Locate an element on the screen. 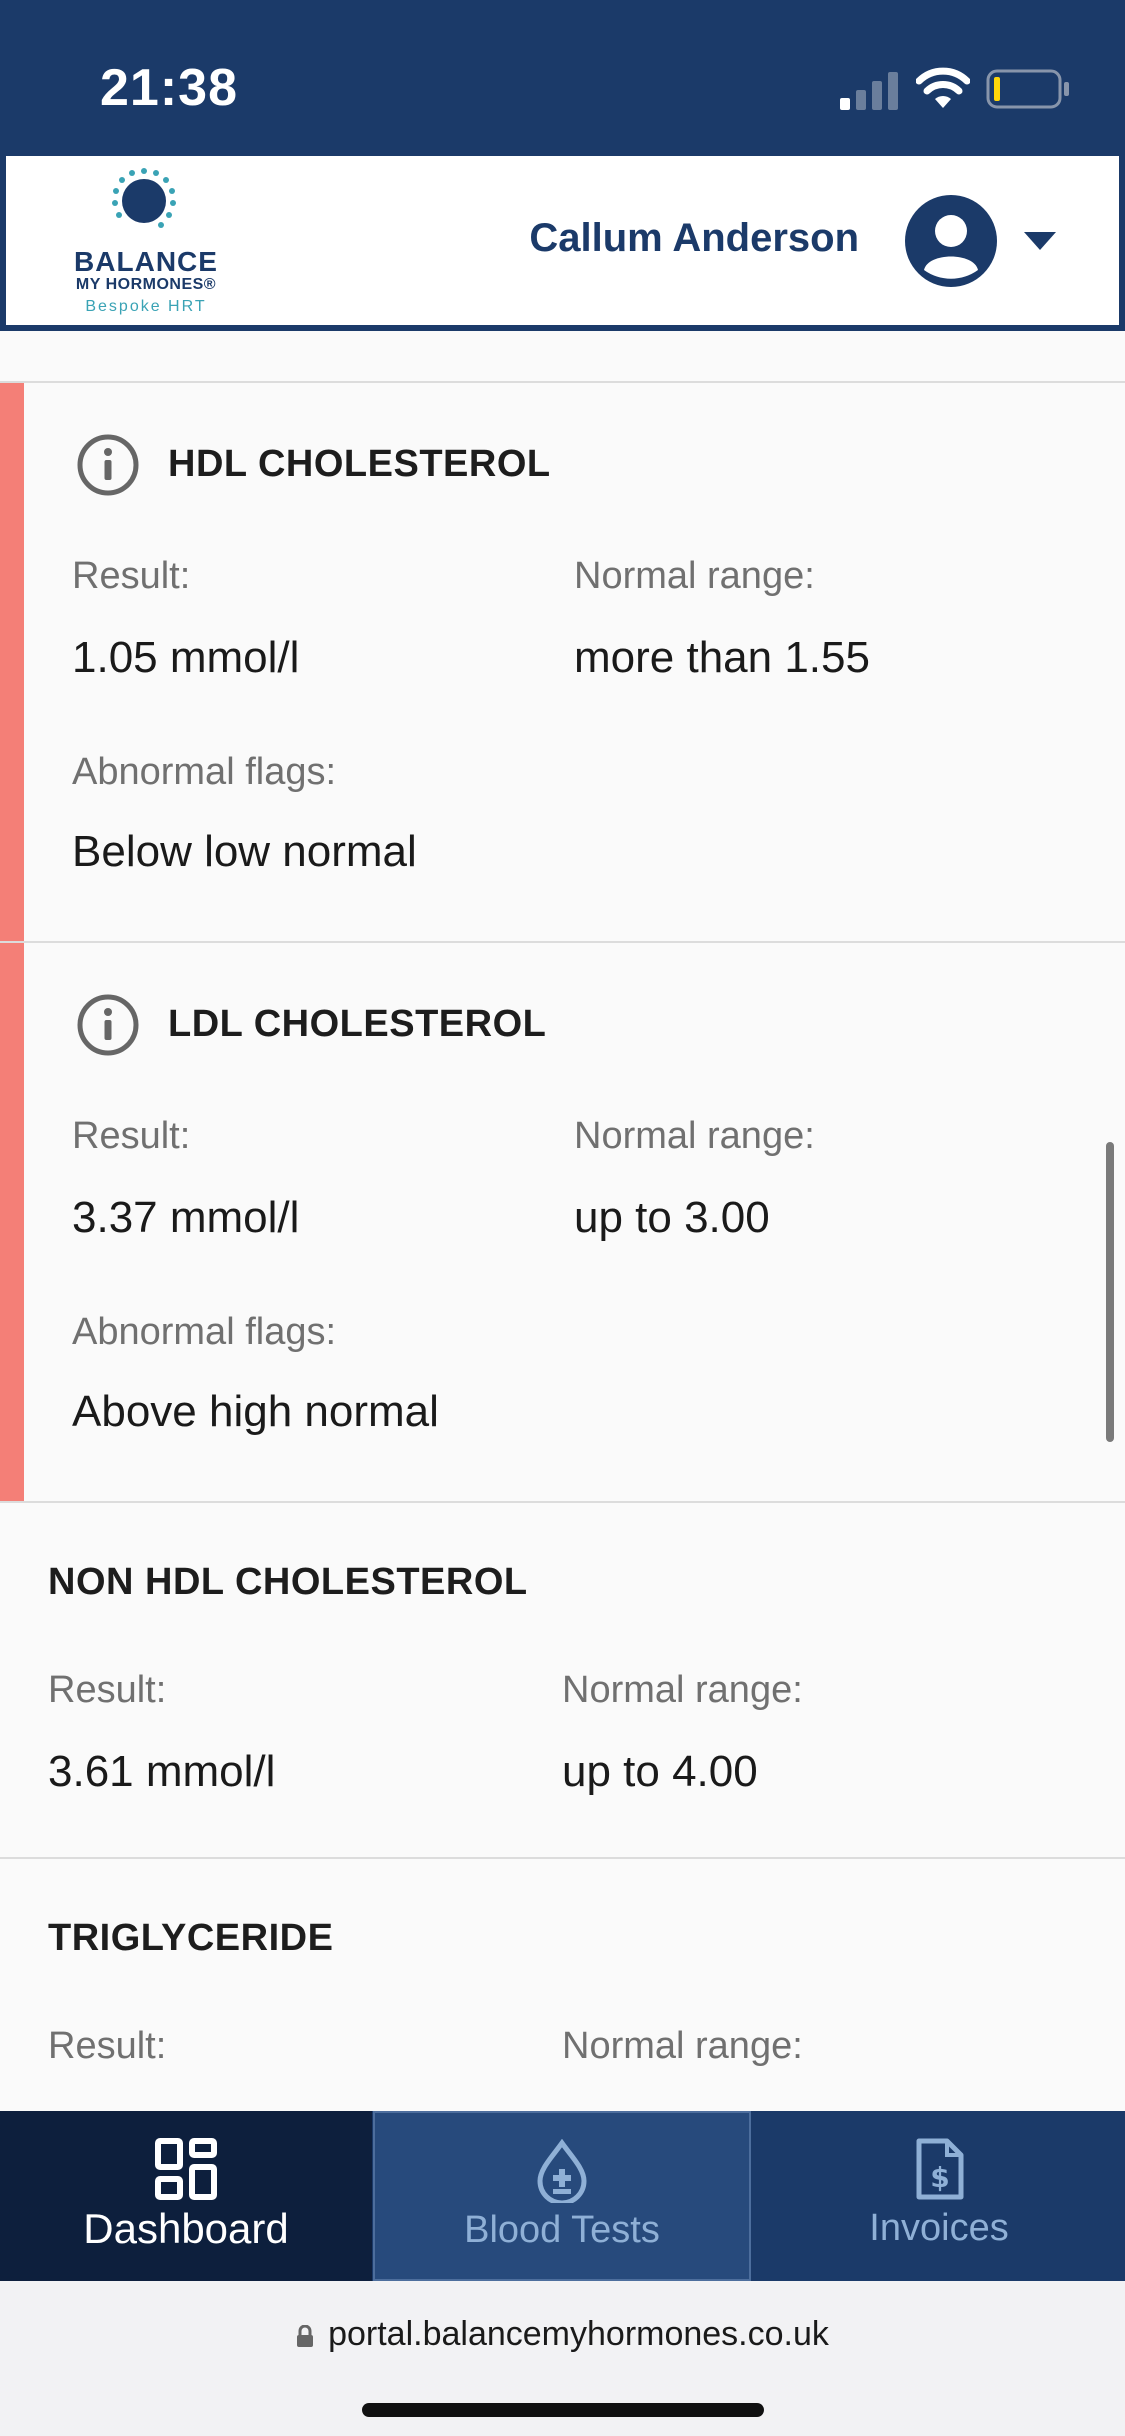 This screenshot has width=1125, height=2436. battery-icon is located at coordinates (1027, 89).